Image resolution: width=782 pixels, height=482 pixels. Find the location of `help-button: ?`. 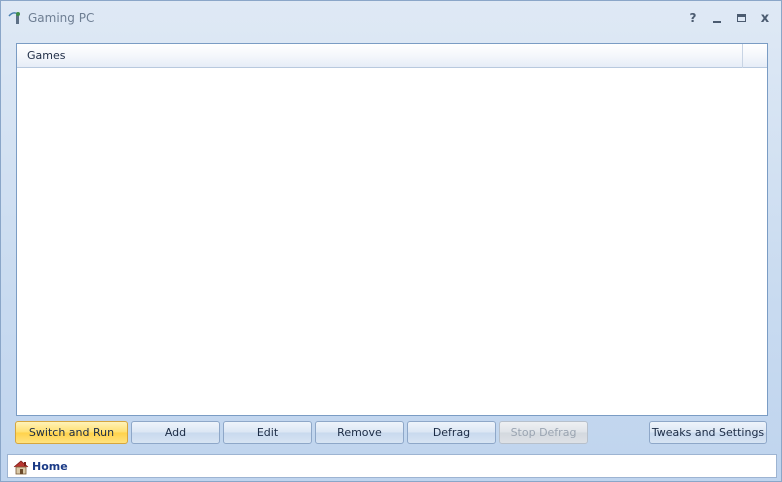

help-button: ? is located at coordinates (693, 18).